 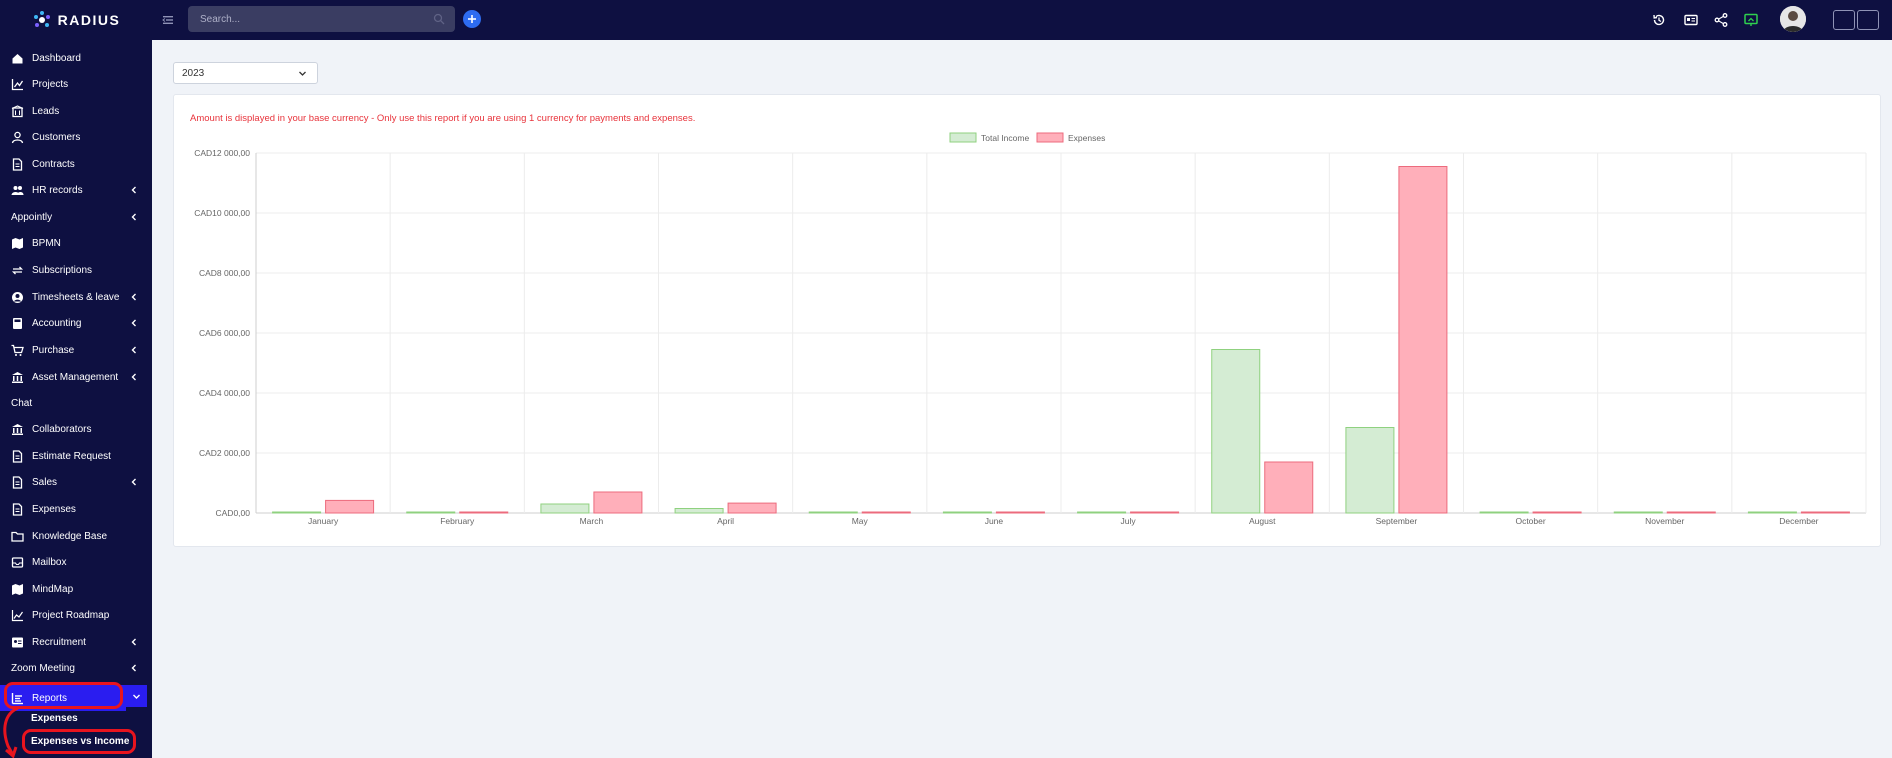 I want to click on x-tick-label: January, so click(x=323, y=521).